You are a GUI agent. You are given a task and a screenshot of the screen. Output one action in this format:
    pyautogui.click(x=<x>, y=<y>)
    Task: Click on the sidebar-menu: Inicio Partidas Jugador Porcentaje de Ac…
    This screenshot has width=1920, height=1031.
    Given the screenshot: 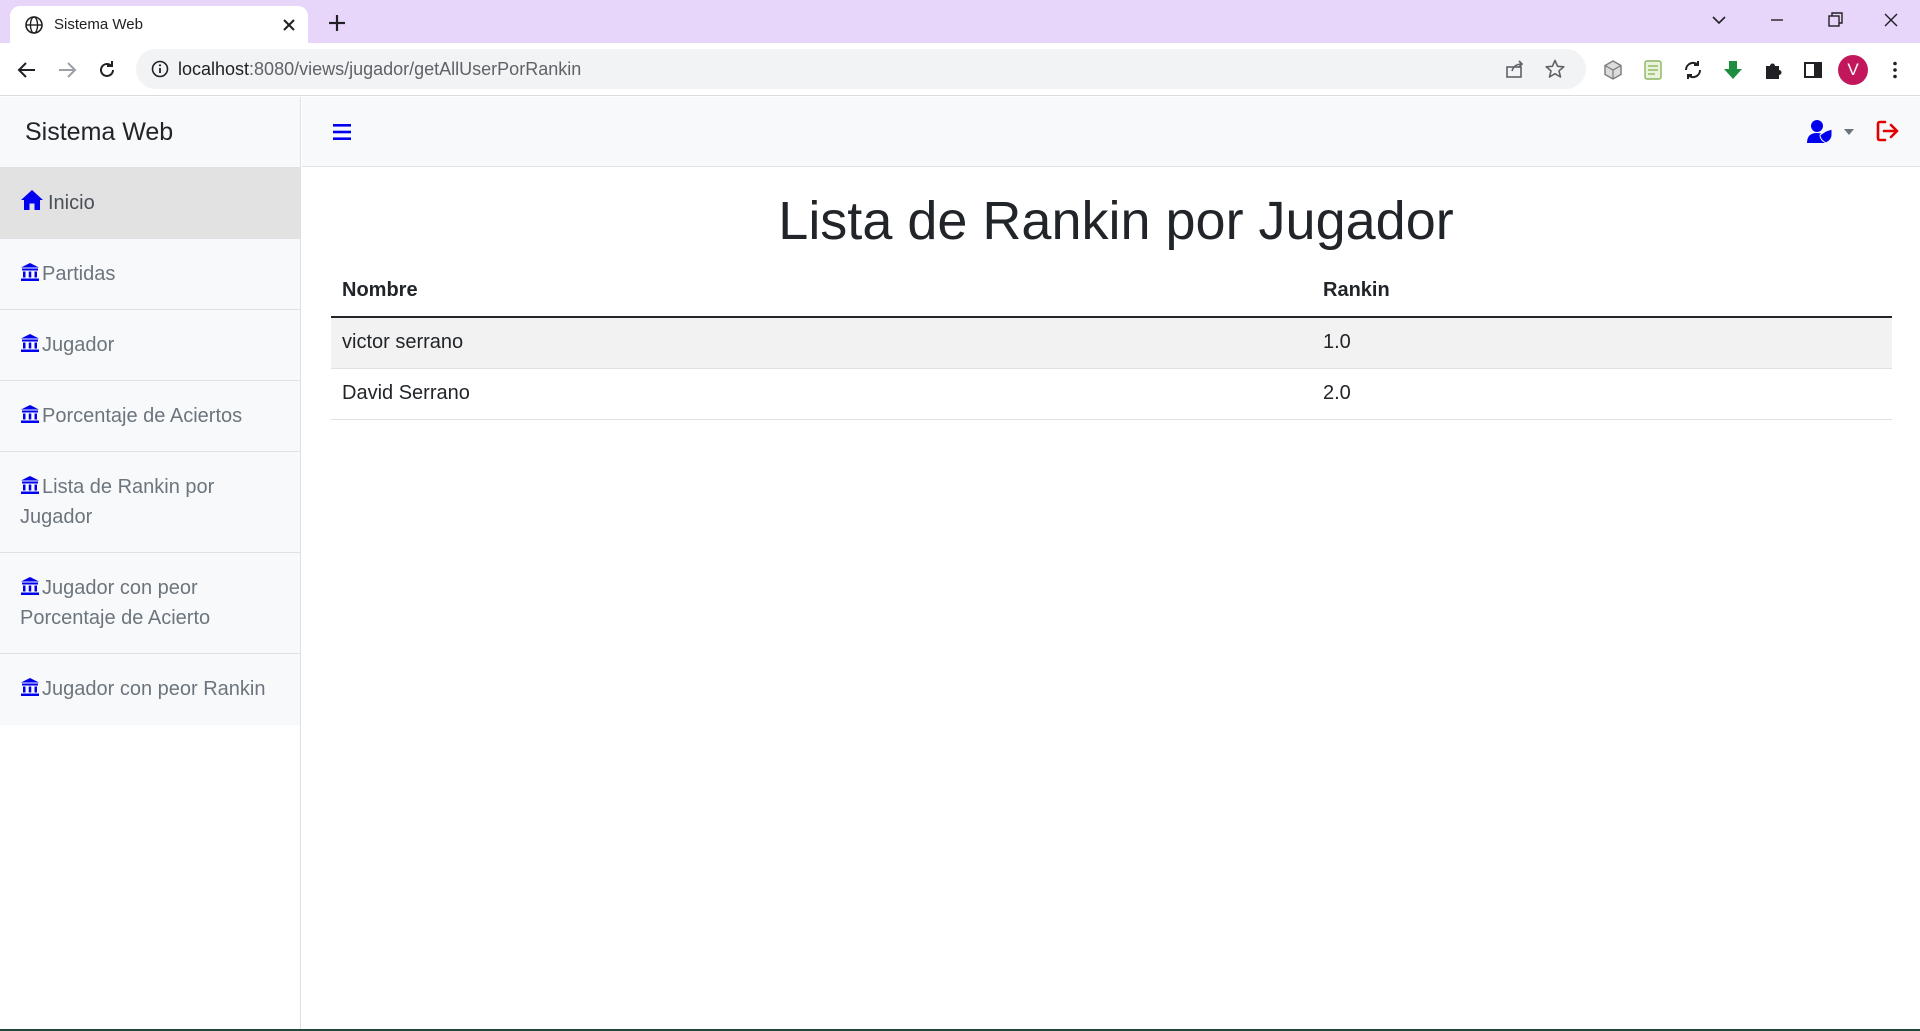 What is the action you would take?
    pyautogui.click(x=150, y=446)
    